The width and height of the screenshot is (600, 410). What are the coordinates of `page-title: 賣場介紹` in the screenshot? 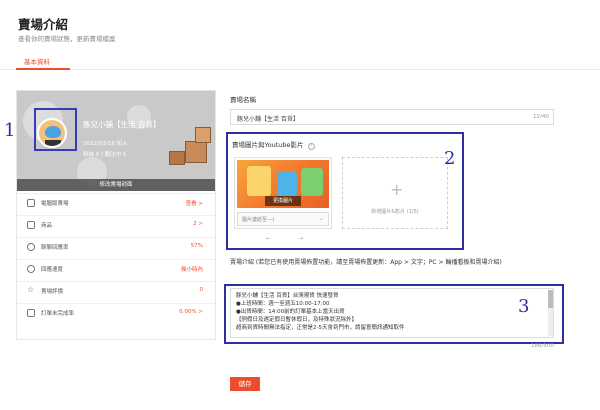 It's located at (43, 24).